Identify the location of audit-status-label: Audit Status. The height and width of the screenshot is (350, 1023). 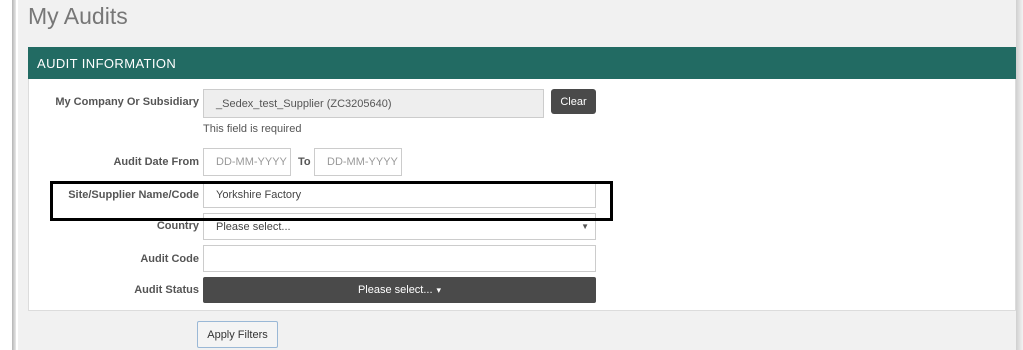
(166, 290).